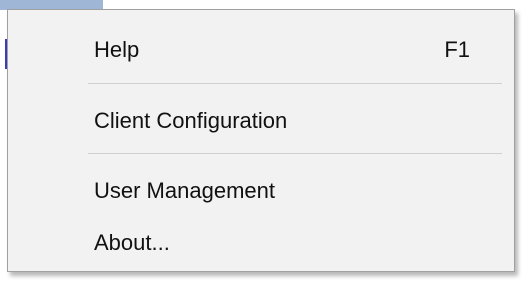  What do you see at coordinates (191, 120) in the screenshot?
I see `menu-item-label: Client Configuration` at bounding box center [191, 120].